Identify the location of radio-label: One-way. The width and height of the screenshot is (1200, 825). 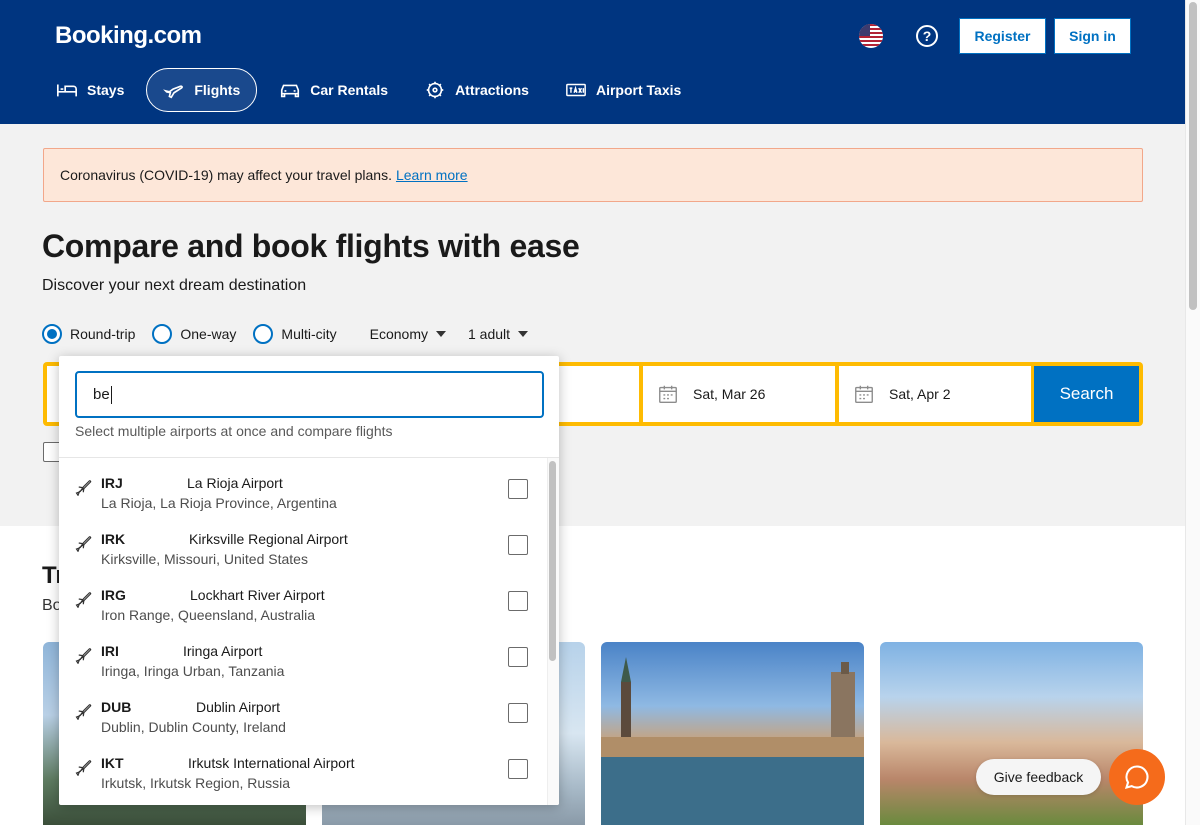
(208, 334).